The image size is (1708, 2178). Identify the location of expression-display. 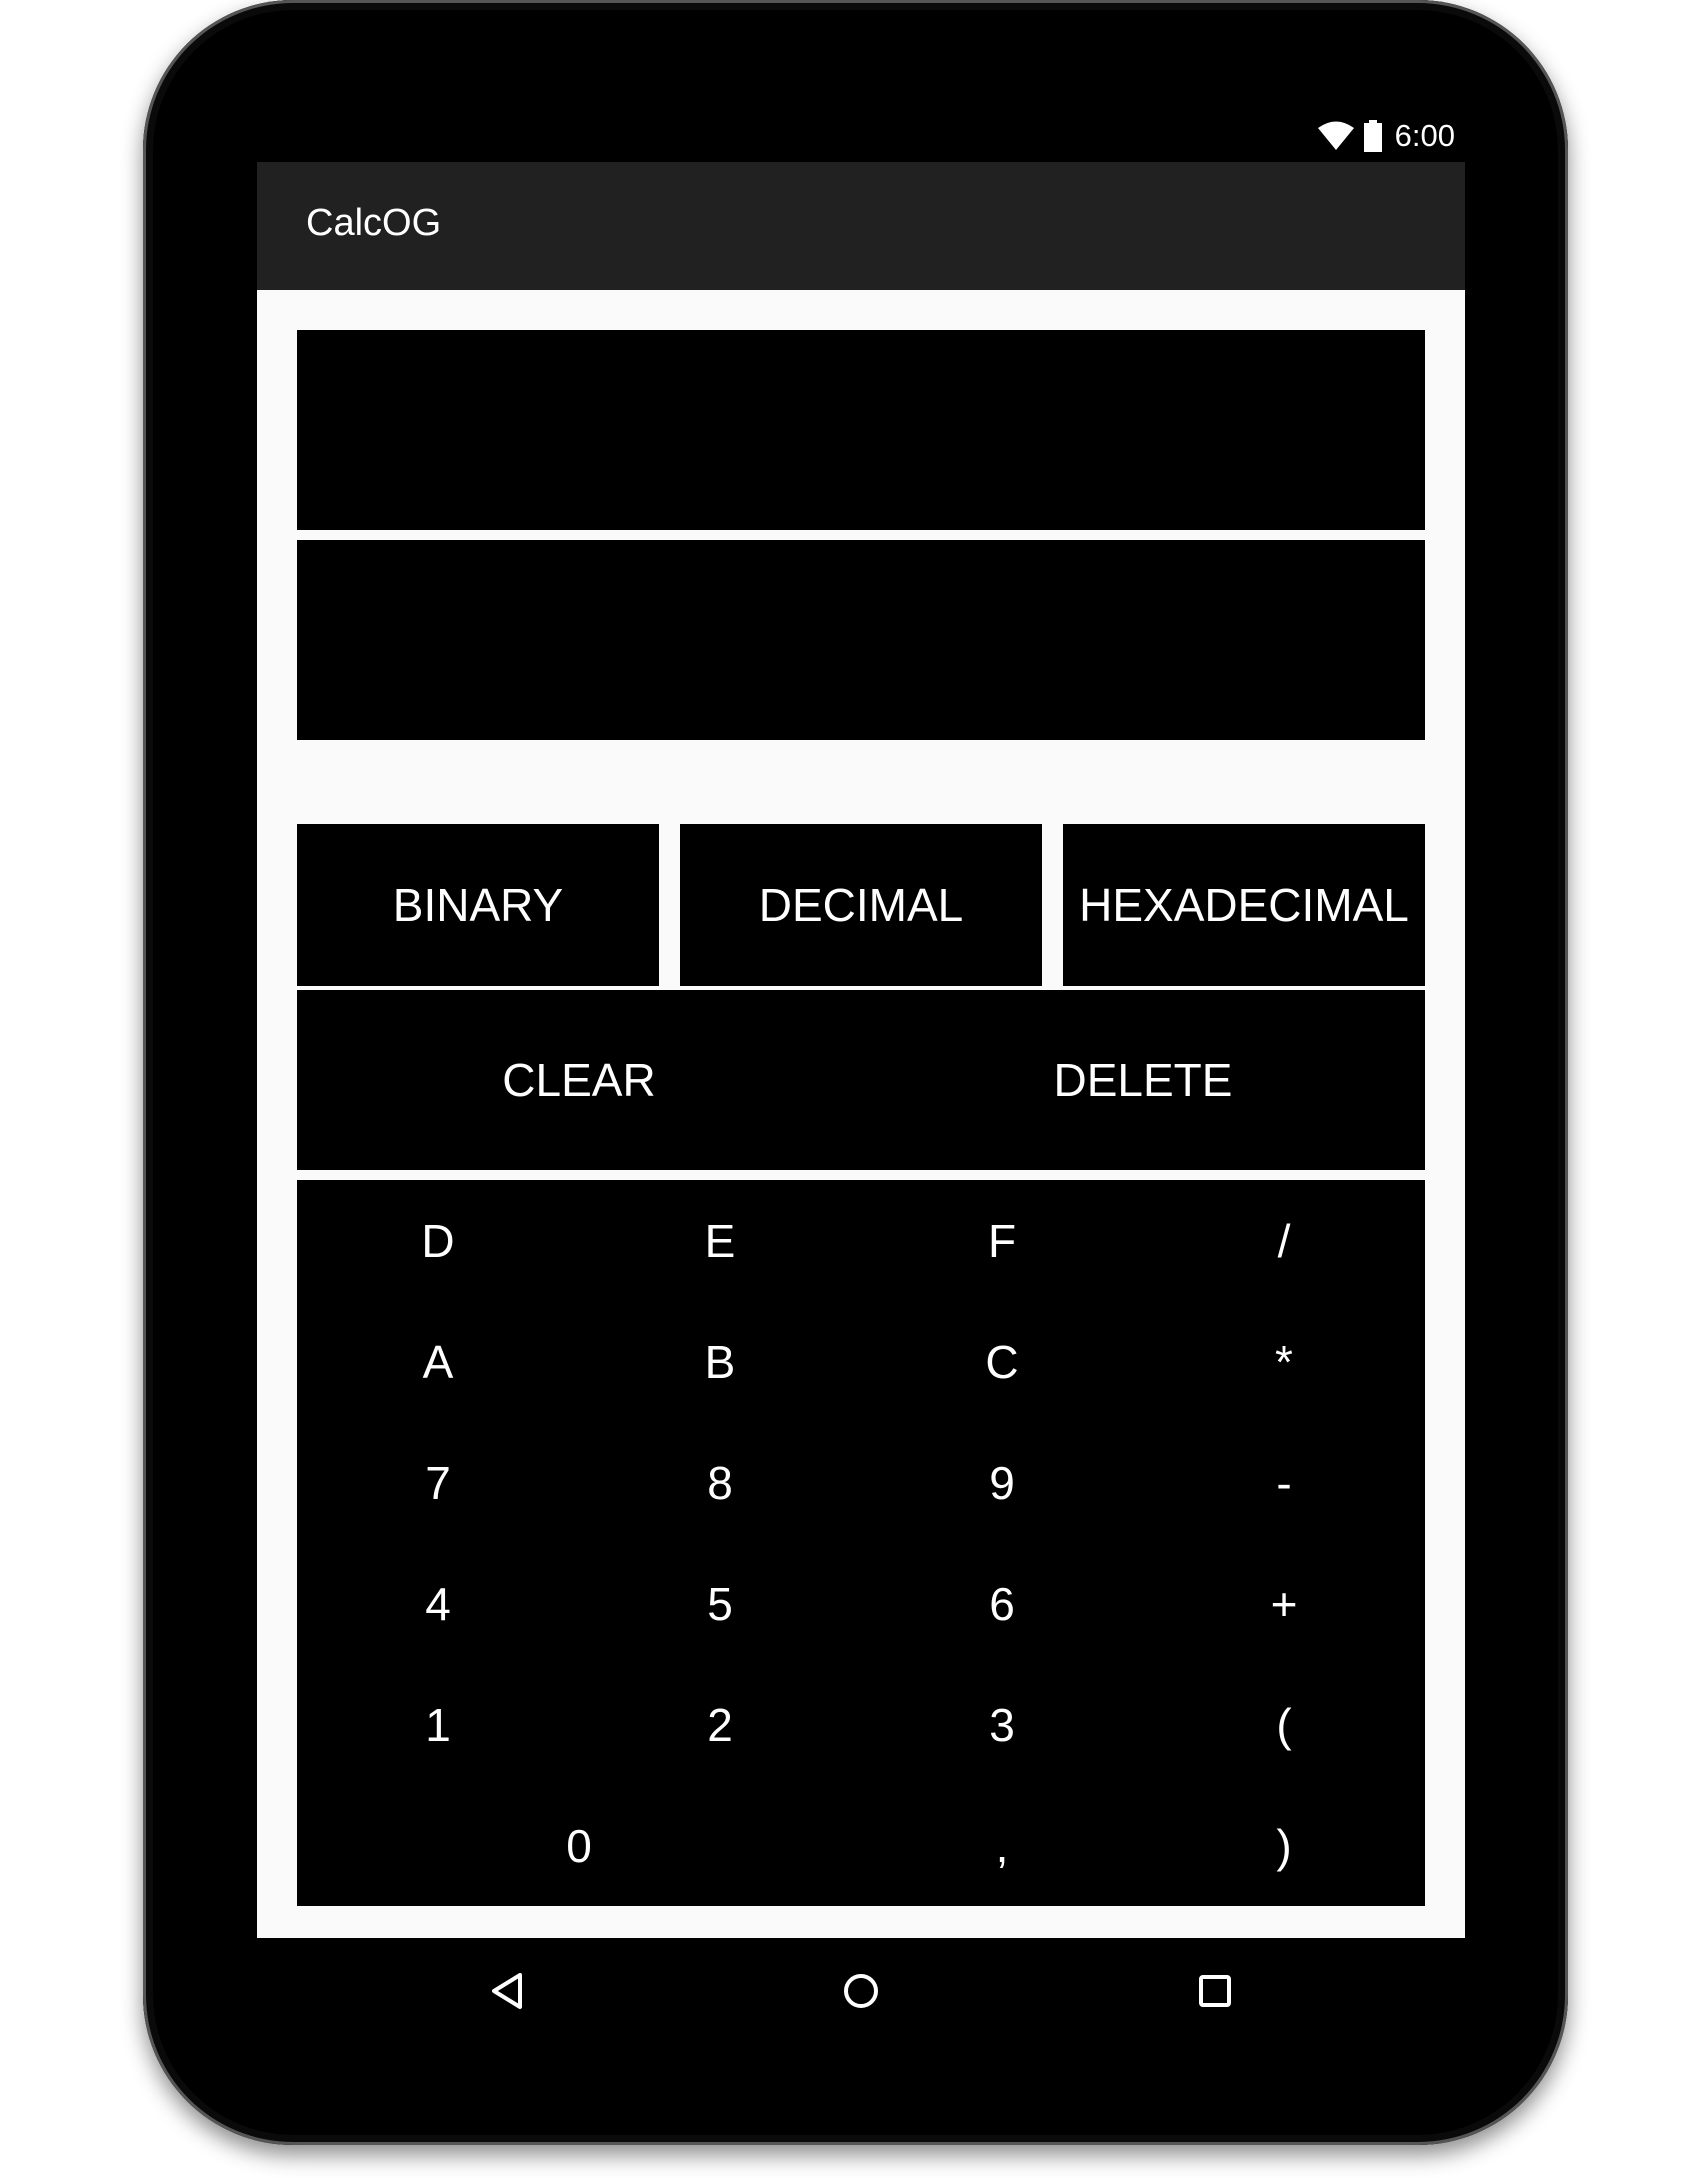
(861, 430).